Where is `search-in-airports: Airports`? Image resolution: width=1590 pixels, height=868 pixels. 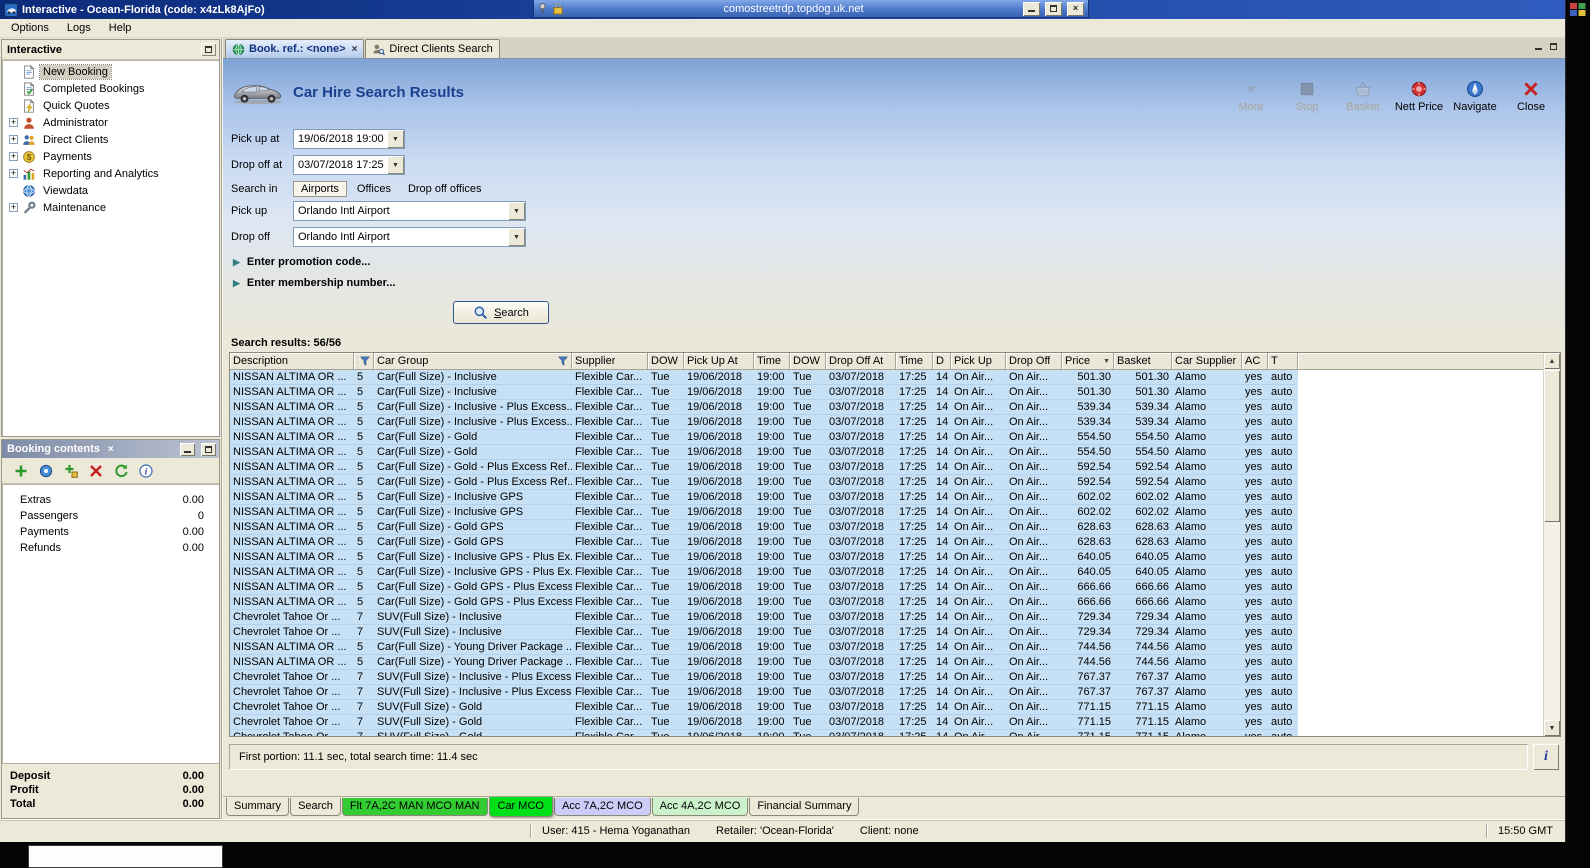 search-in-airports: Airports is located at coordinates (320, 189).